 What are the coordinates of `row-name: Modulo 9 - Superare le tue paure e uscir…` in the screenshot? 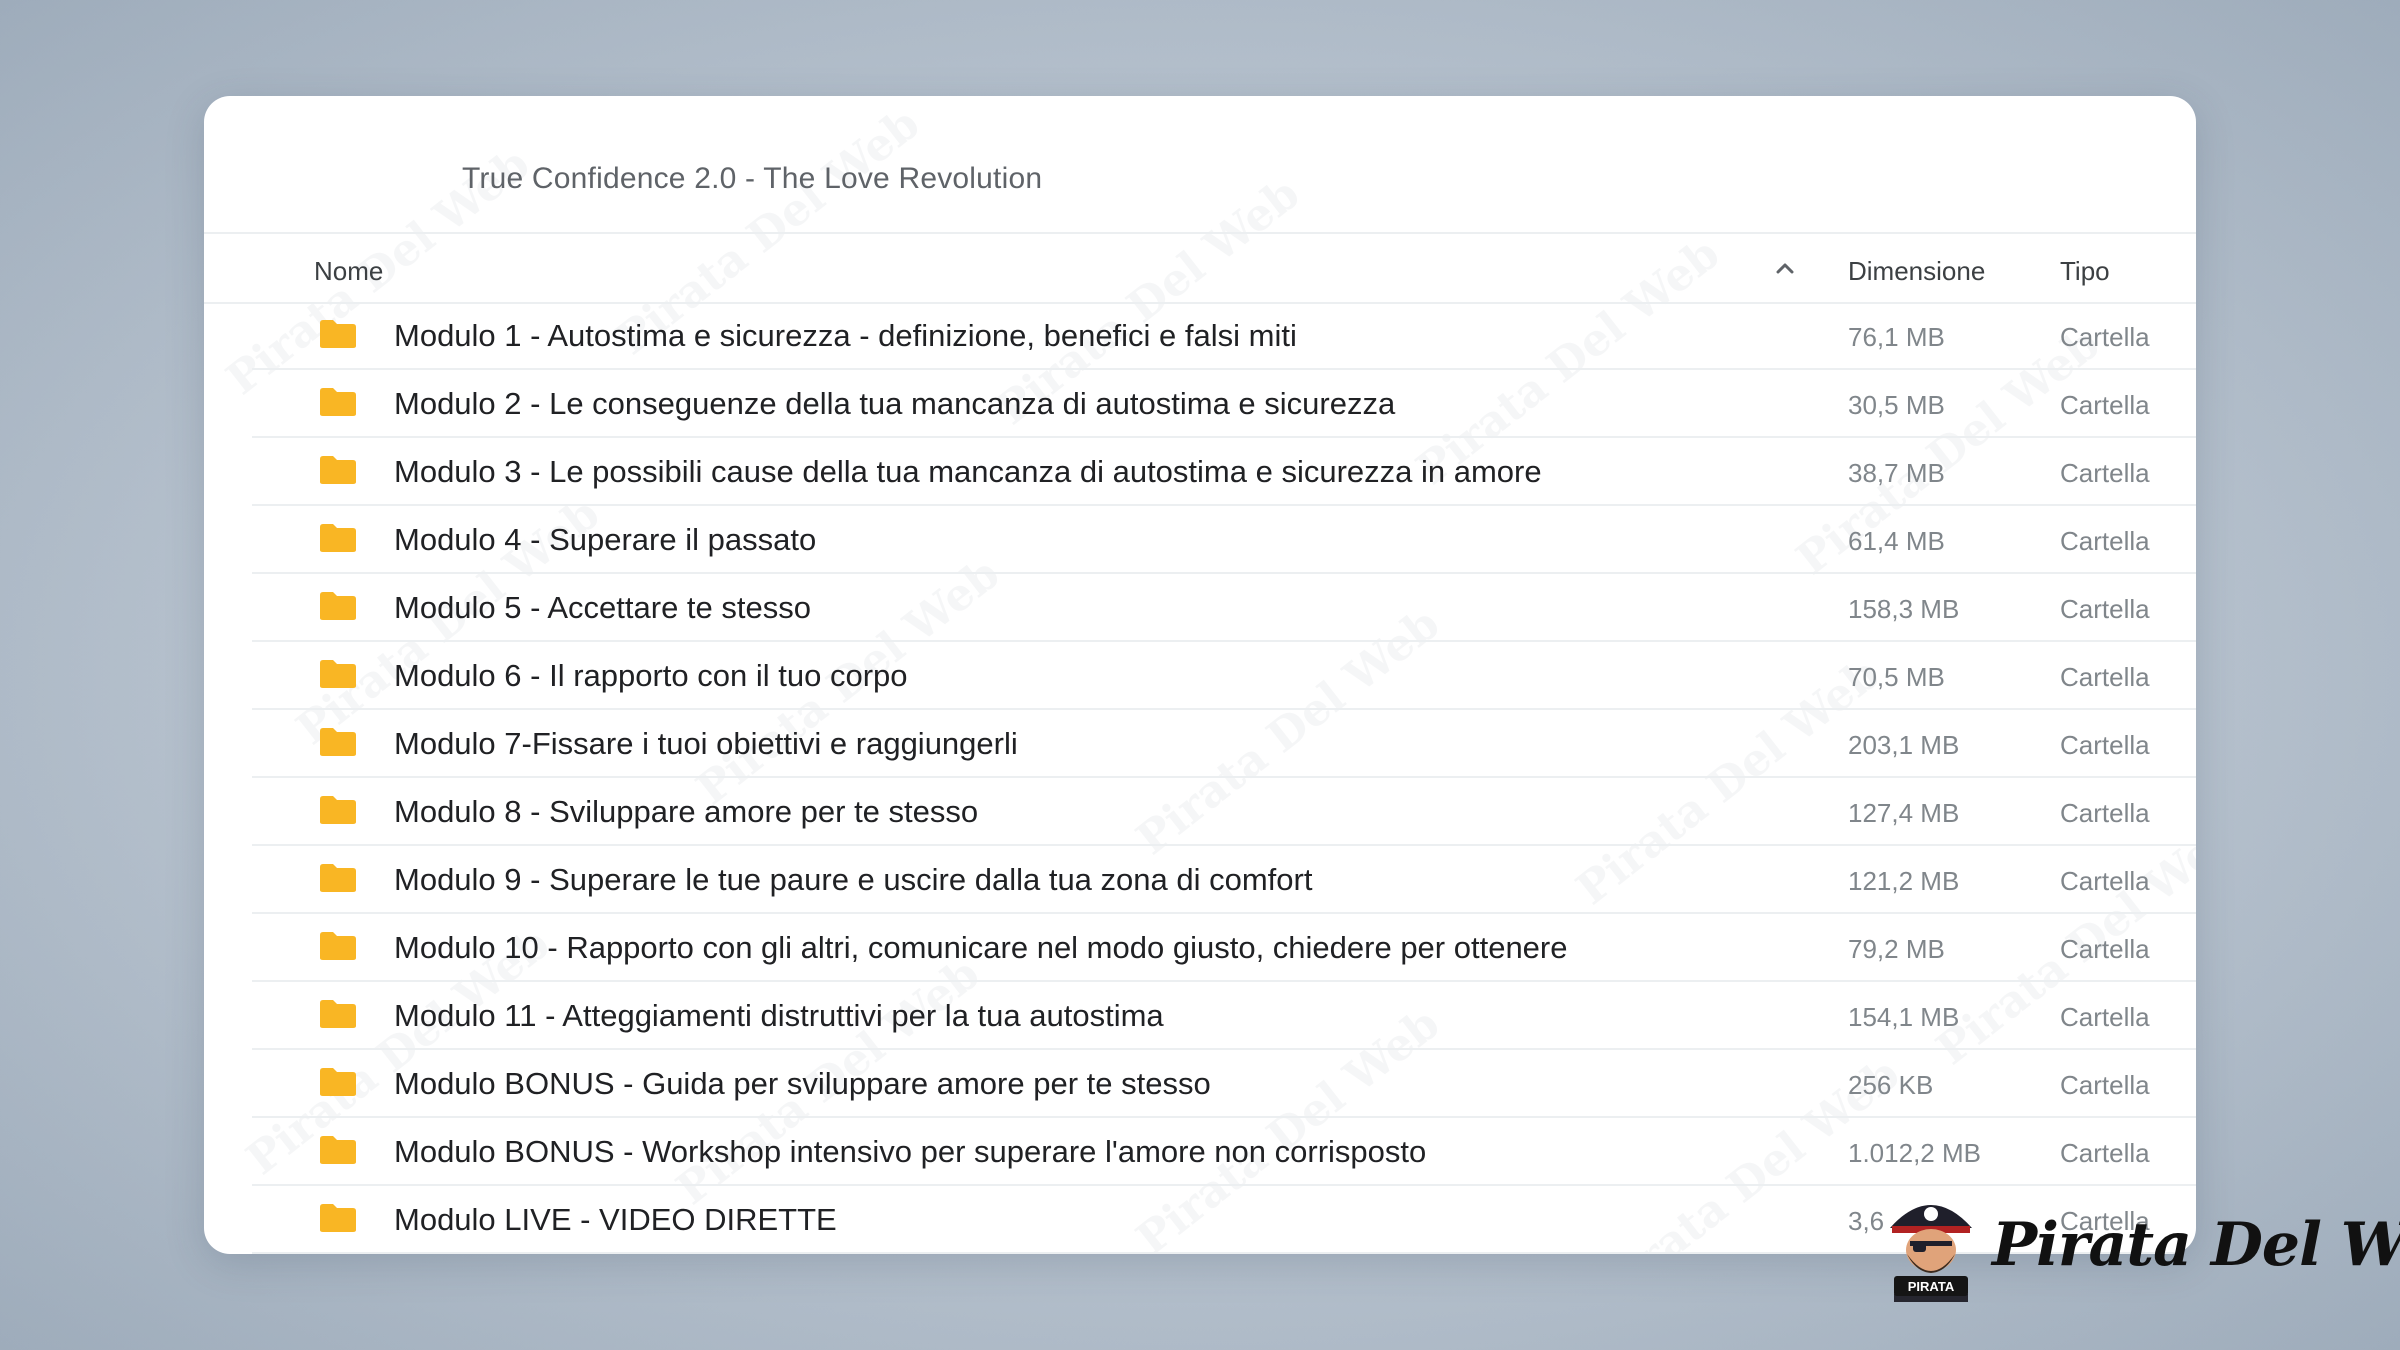 It's located at (853, 879).